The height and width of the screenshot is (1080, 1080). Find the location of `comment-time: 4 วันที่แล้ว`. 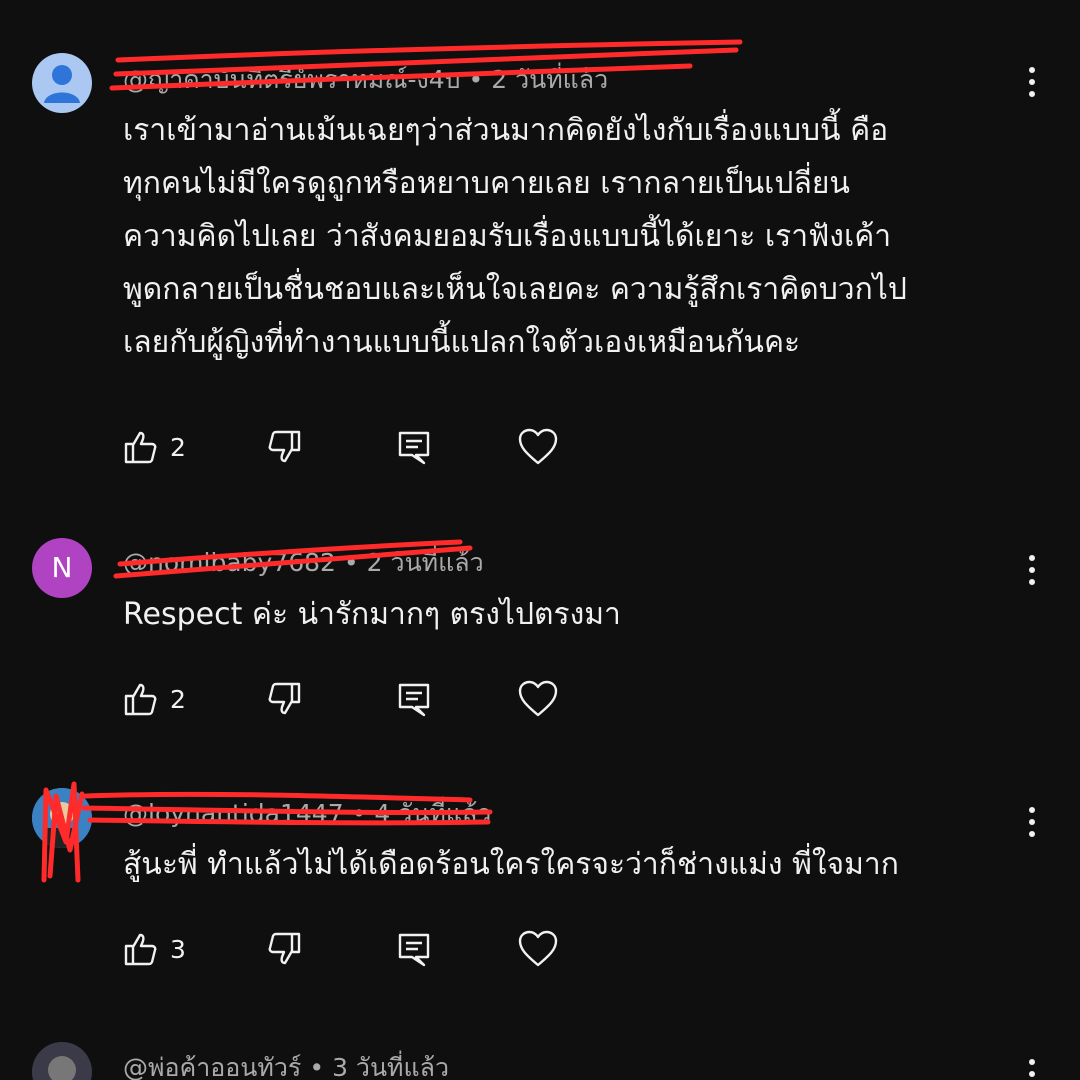

comment-time: 4 วันที่แล้ว is located at coordinates (432, 813).